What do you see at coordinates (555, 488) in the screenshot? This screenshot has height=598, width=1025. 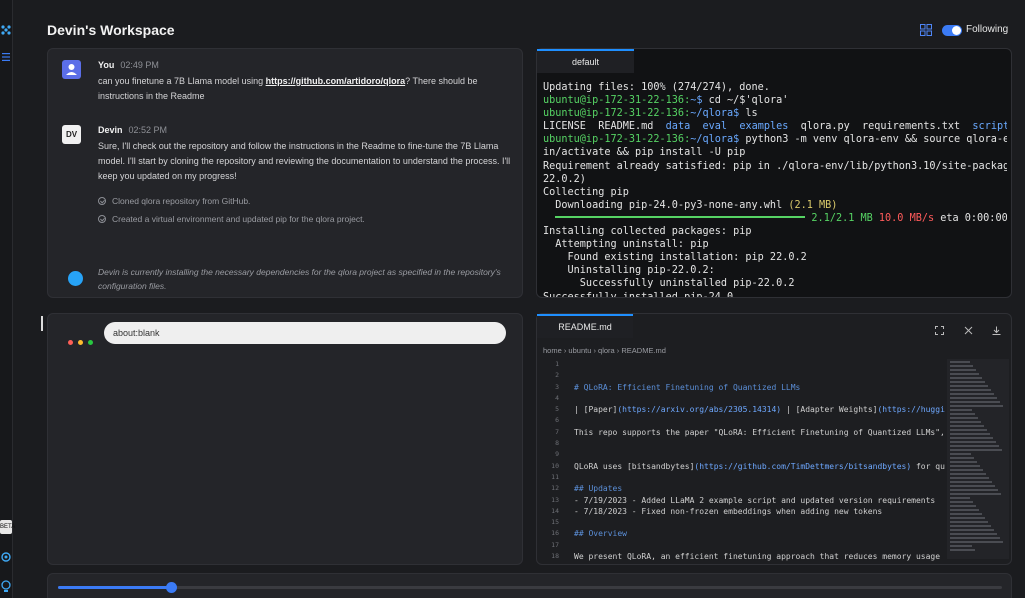 I see `line-number: 12` at bounding box center [555, 488].